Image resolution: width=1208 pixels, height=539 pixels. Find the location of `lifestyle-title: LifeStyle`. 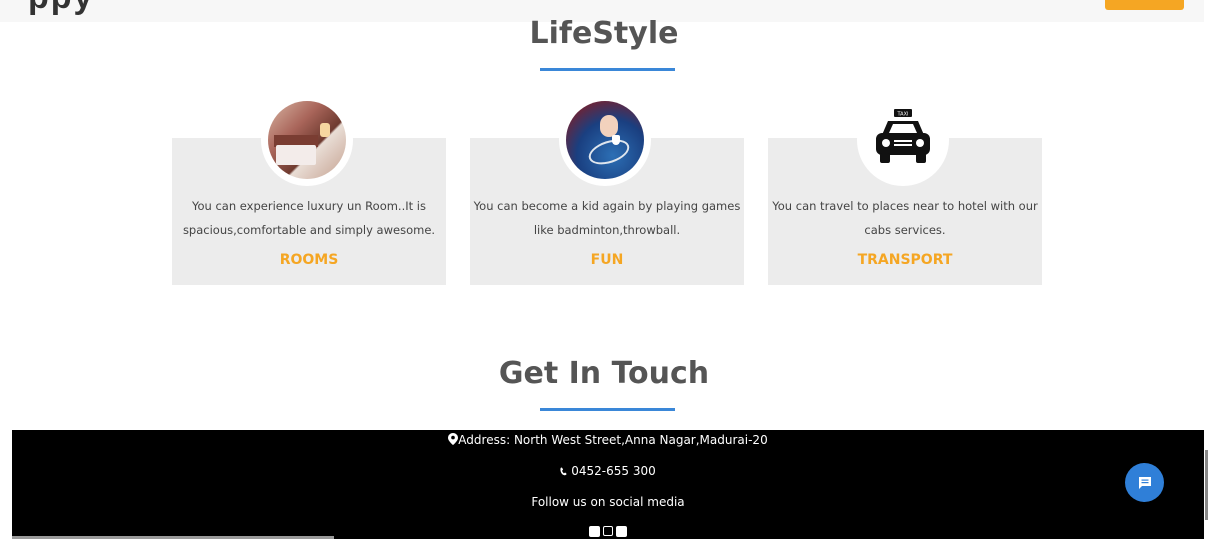

lifestyle-title: LifeStyle is located at coordinates (604, 33).